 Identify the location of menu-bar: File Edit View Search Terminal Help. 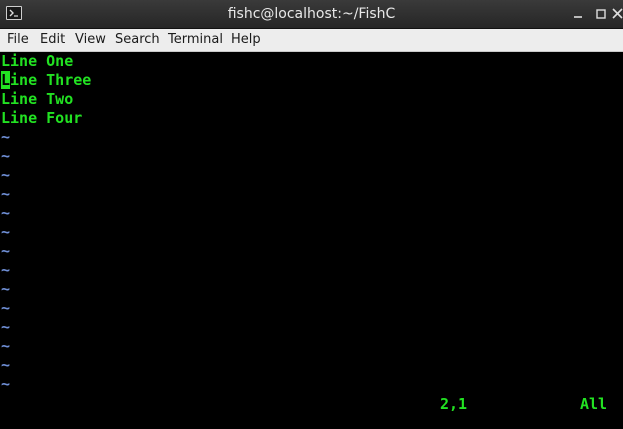
(311, 40).